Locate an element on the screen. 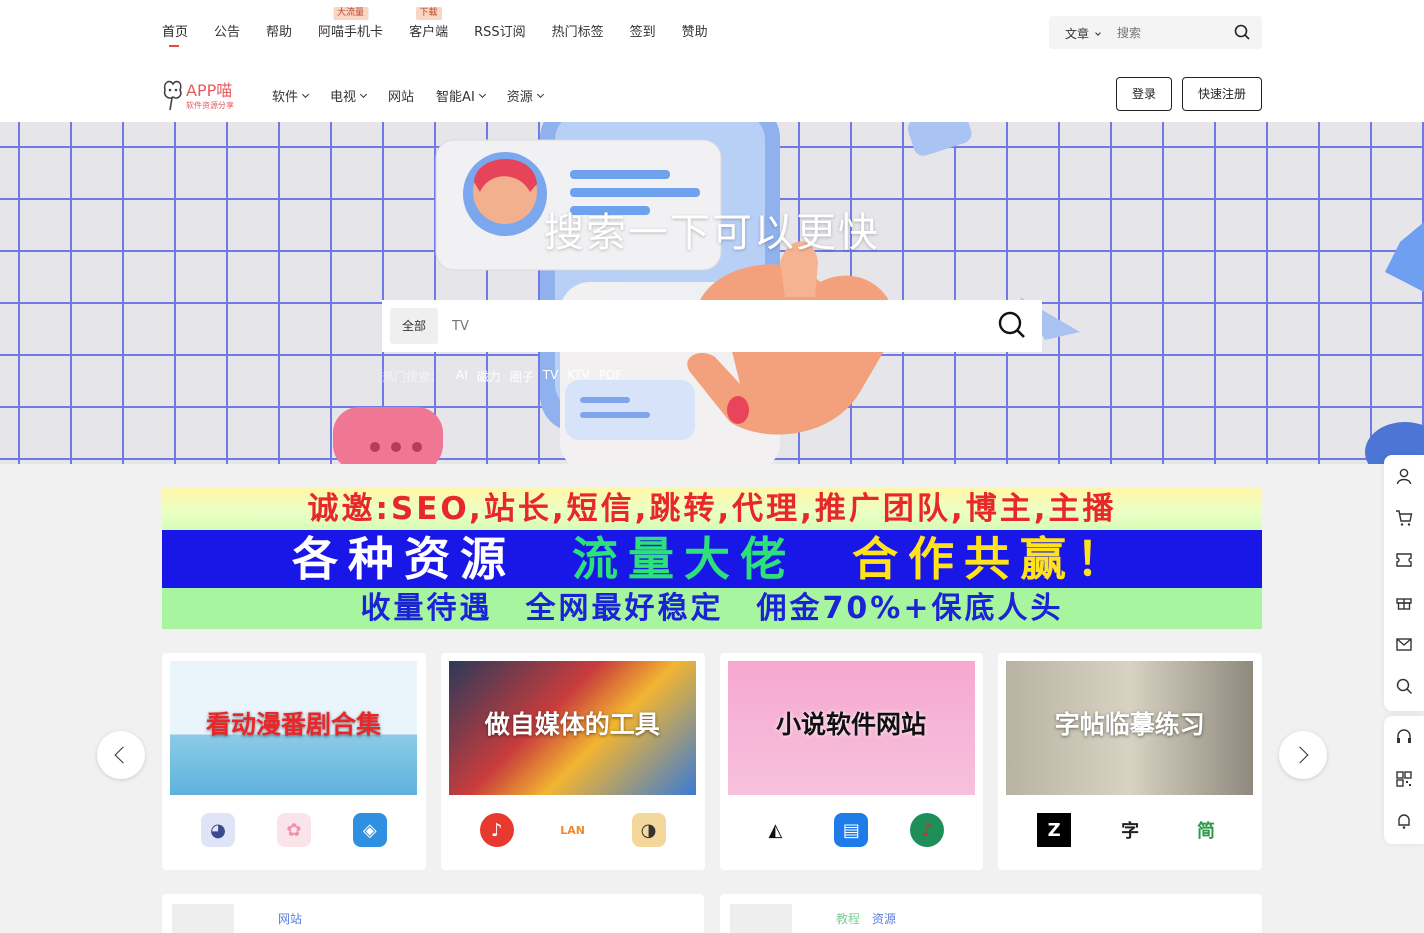  main-nav-item: 电视 is located at coordinates (349, 95).